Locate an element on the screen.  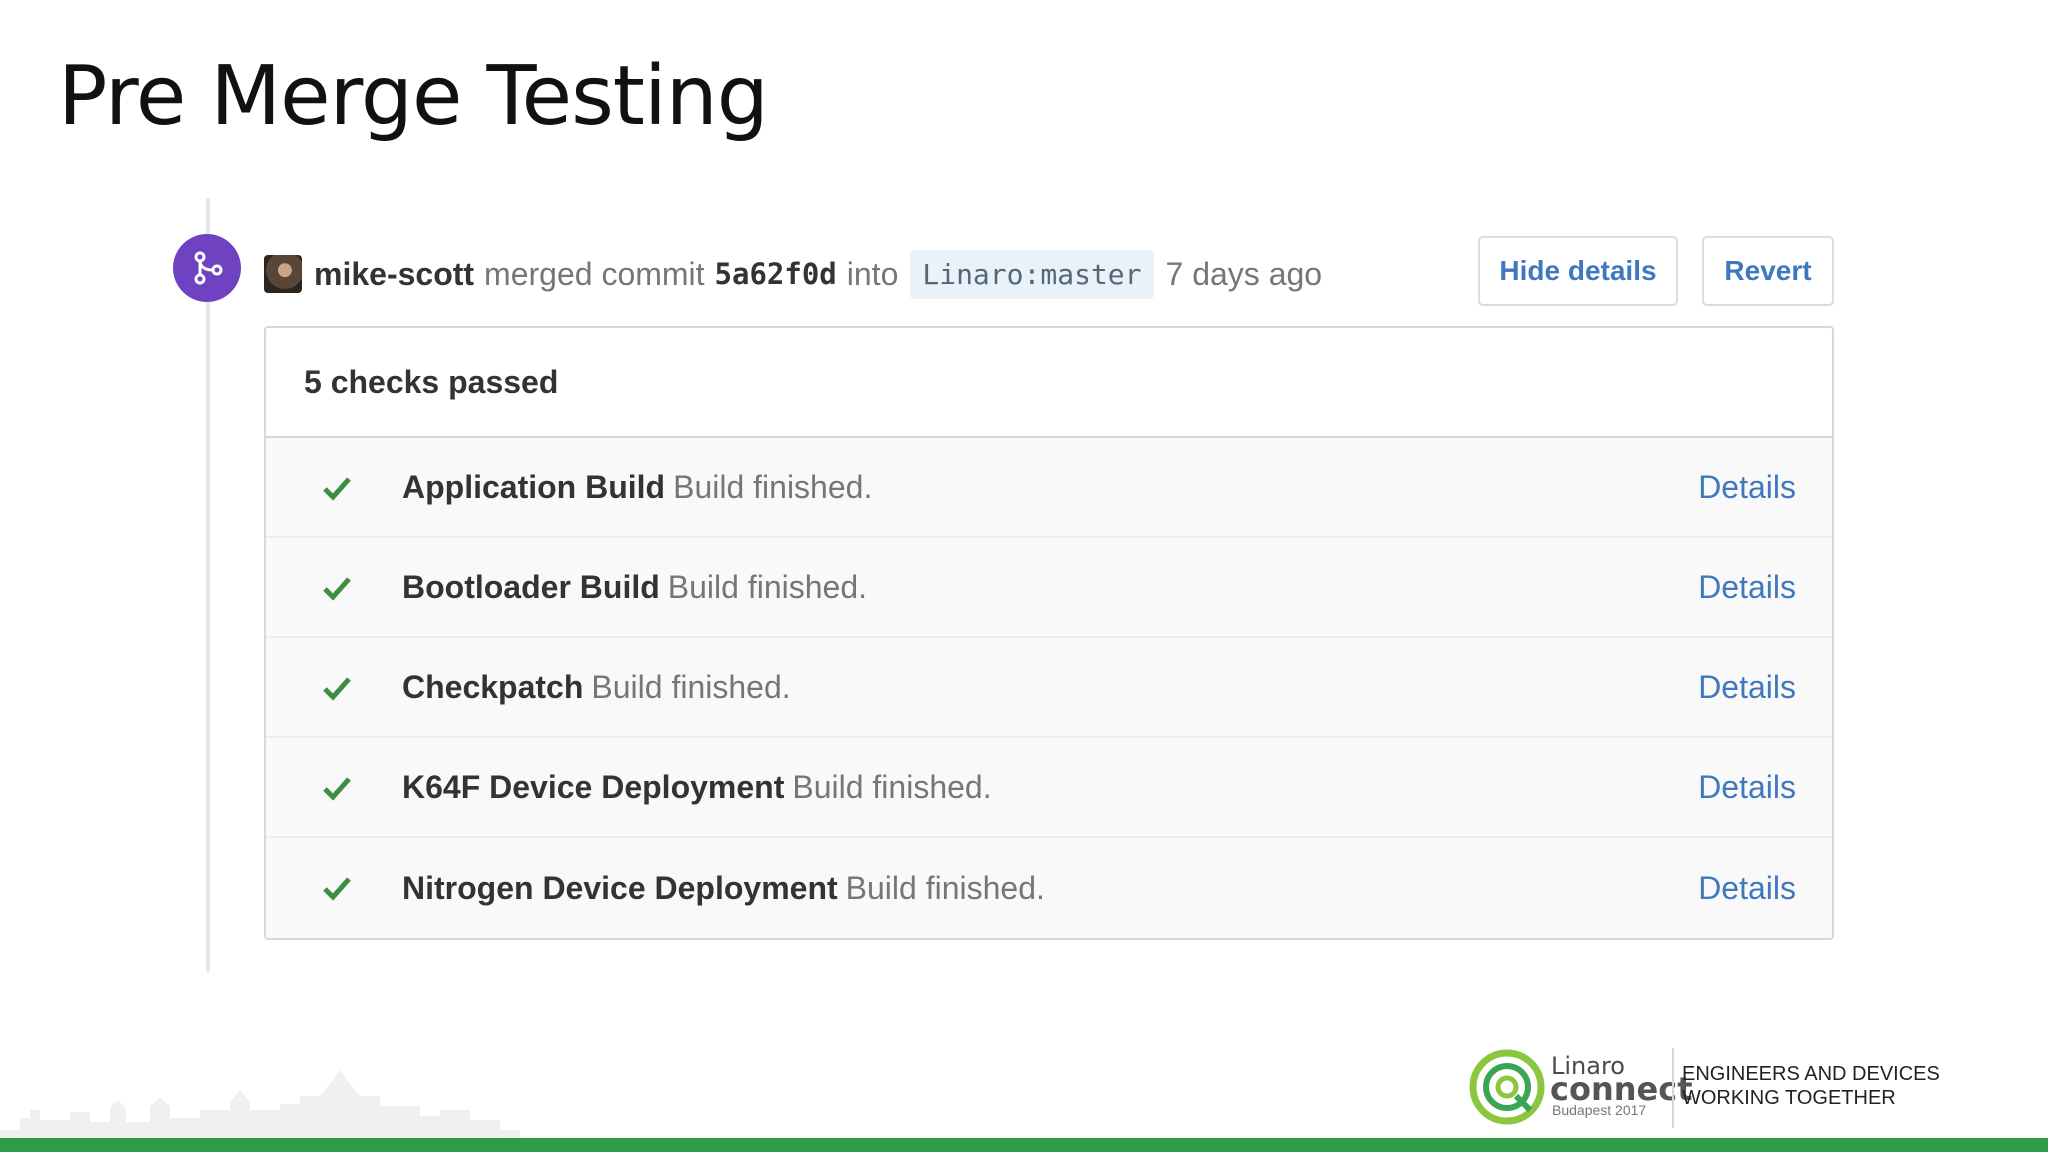
hide-details-button: Hide details is located at coordinates (1578, 271).